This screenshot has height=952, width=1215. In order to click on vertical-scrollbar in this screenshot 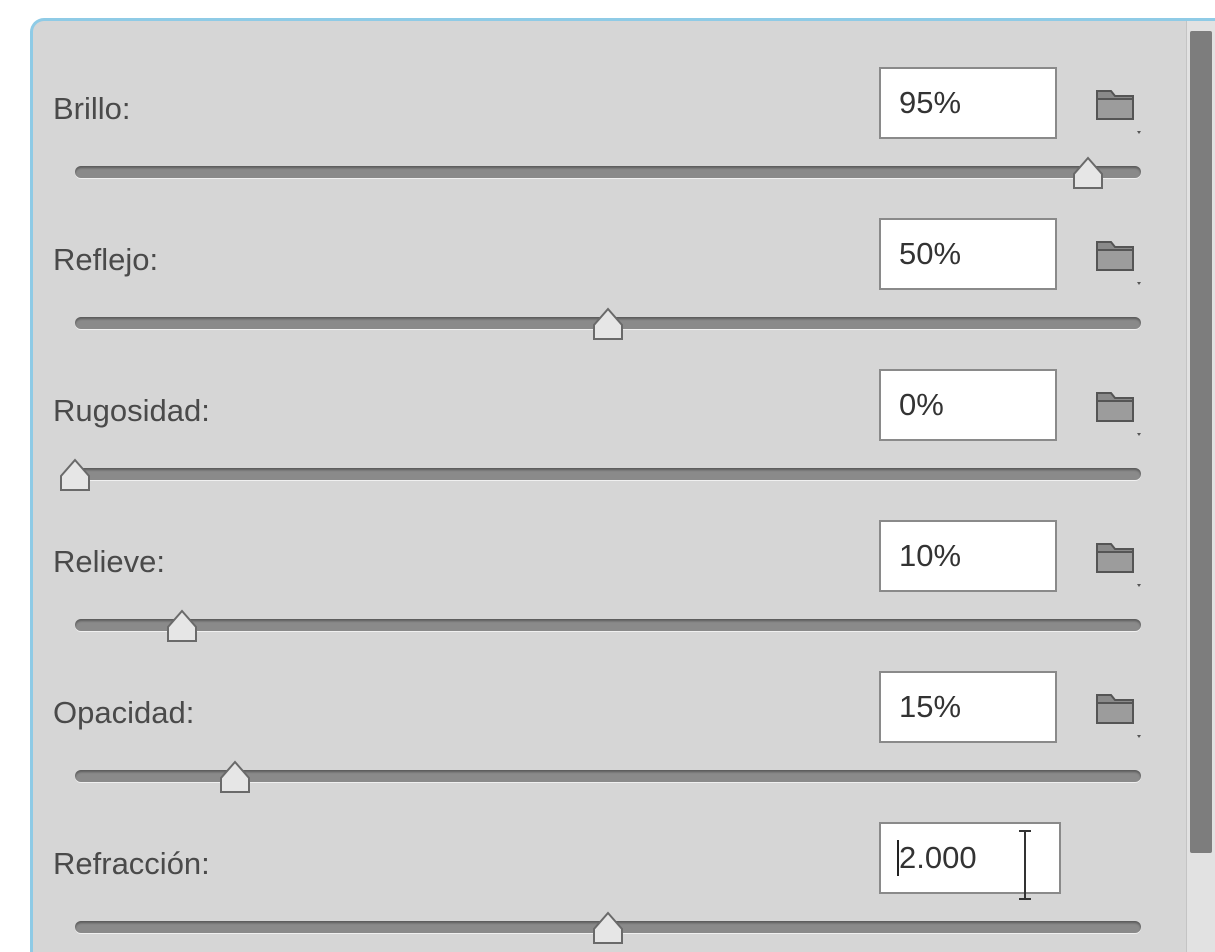, I will do `click(1200, 486)`.